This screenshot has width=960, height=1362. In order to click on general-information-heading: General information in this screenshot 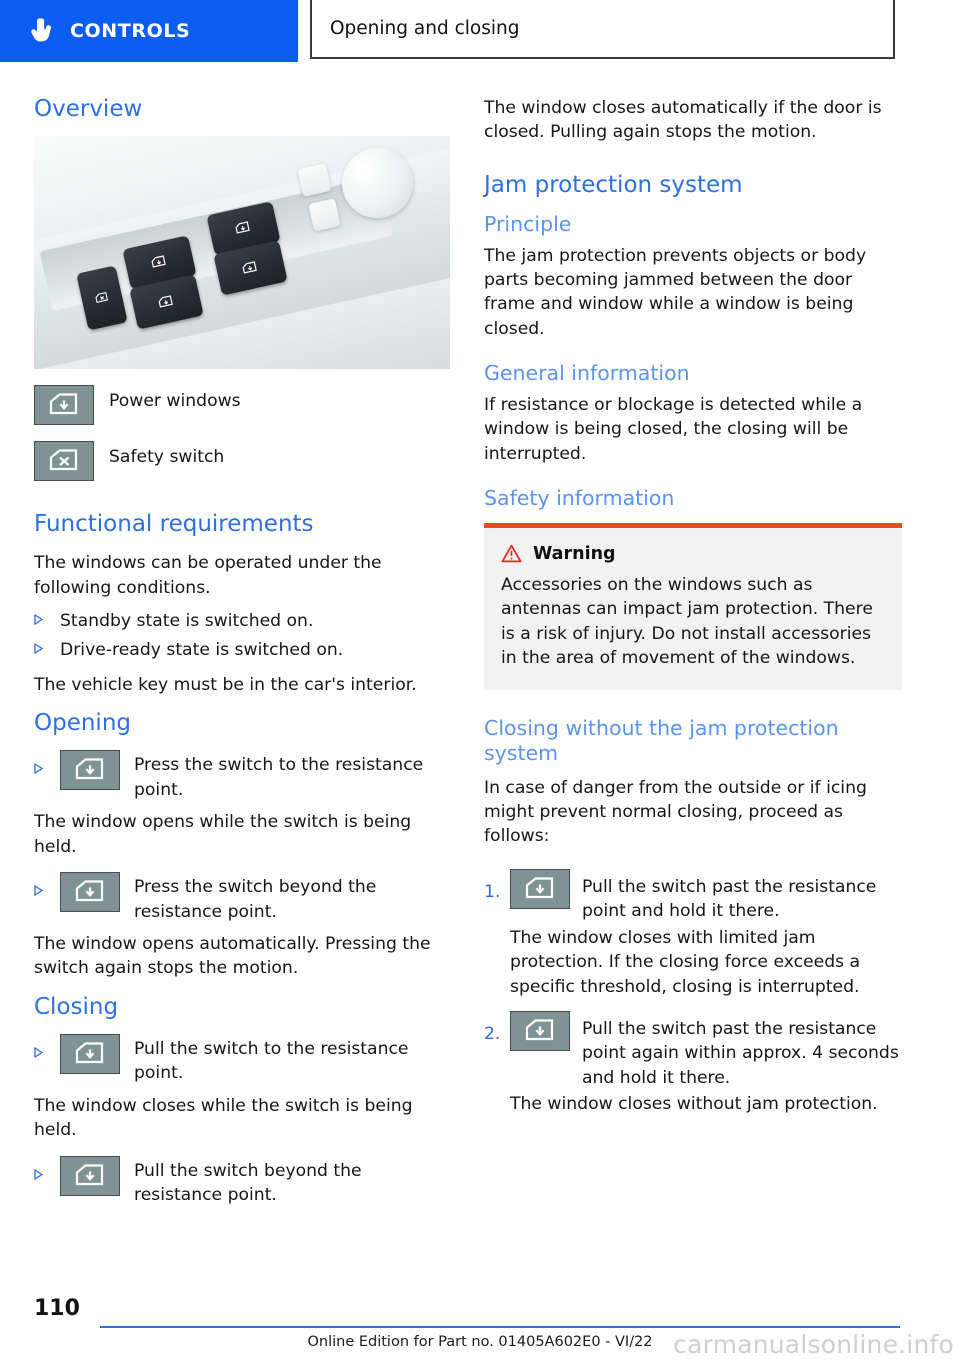, I will do `click(587, 373)`.